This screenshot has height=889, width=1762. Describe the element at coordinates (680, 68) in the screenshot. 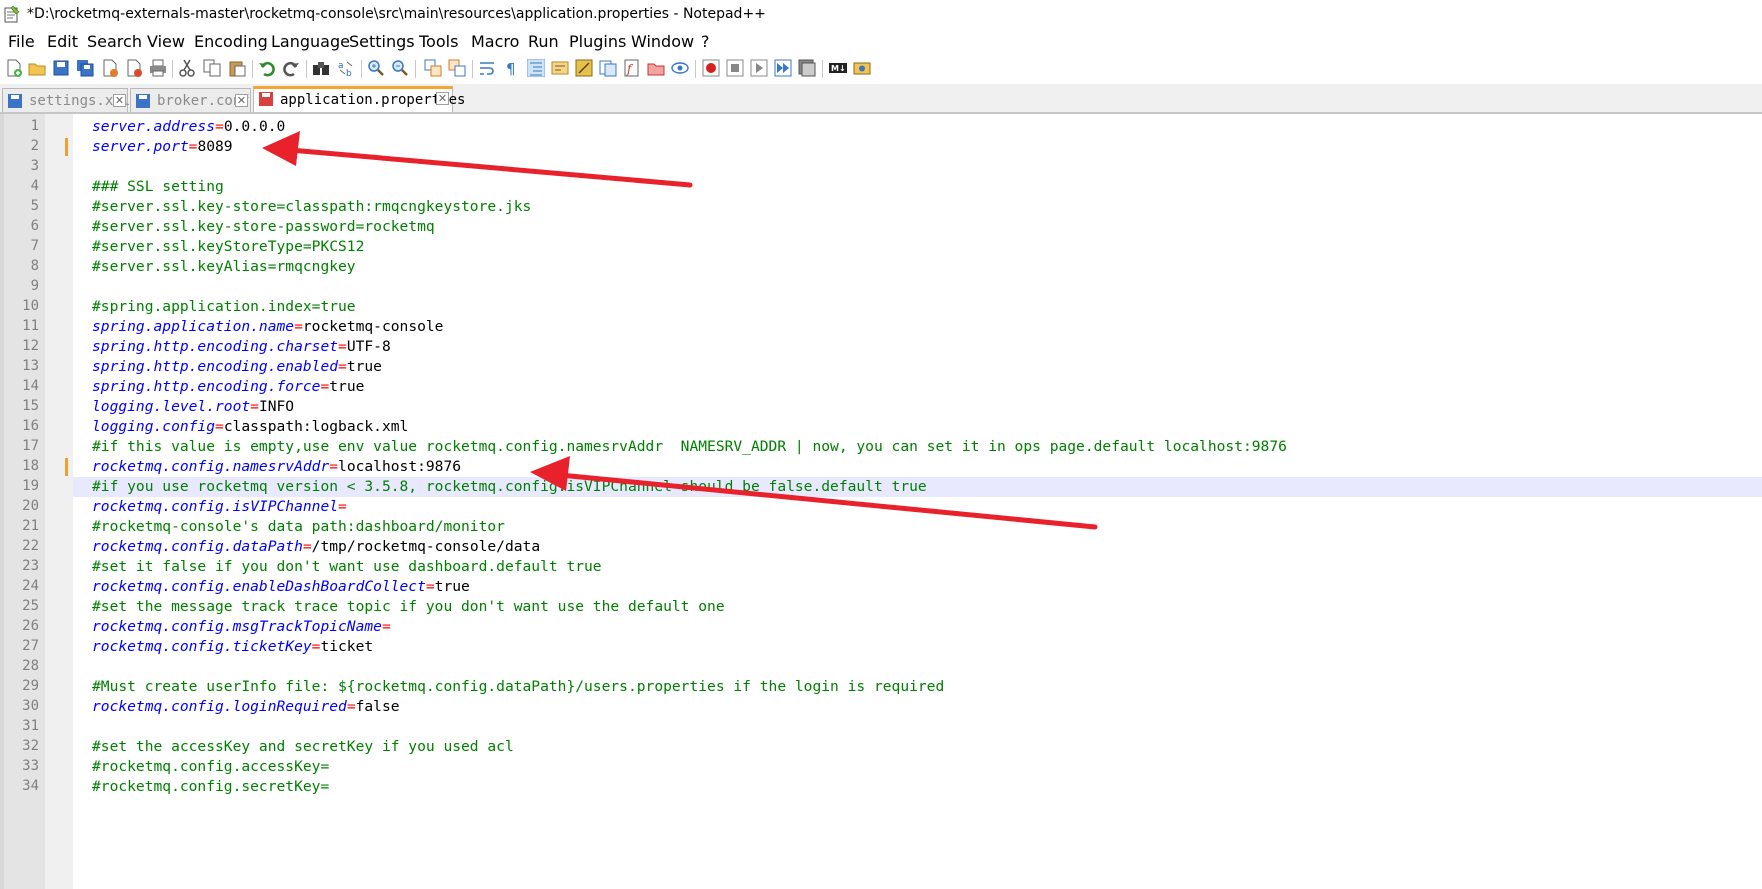

I see `monitor-icon` at that location.